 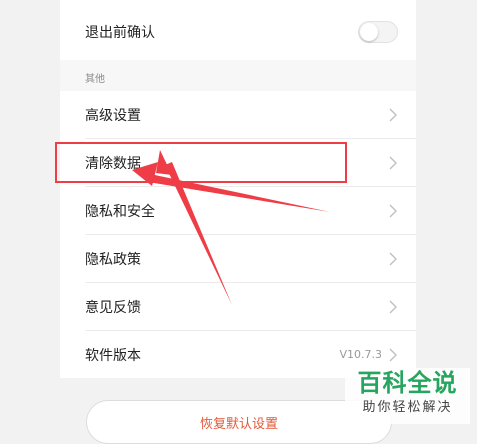 I want to click on annotation-arrow-icon, so click(x=194, y=227).